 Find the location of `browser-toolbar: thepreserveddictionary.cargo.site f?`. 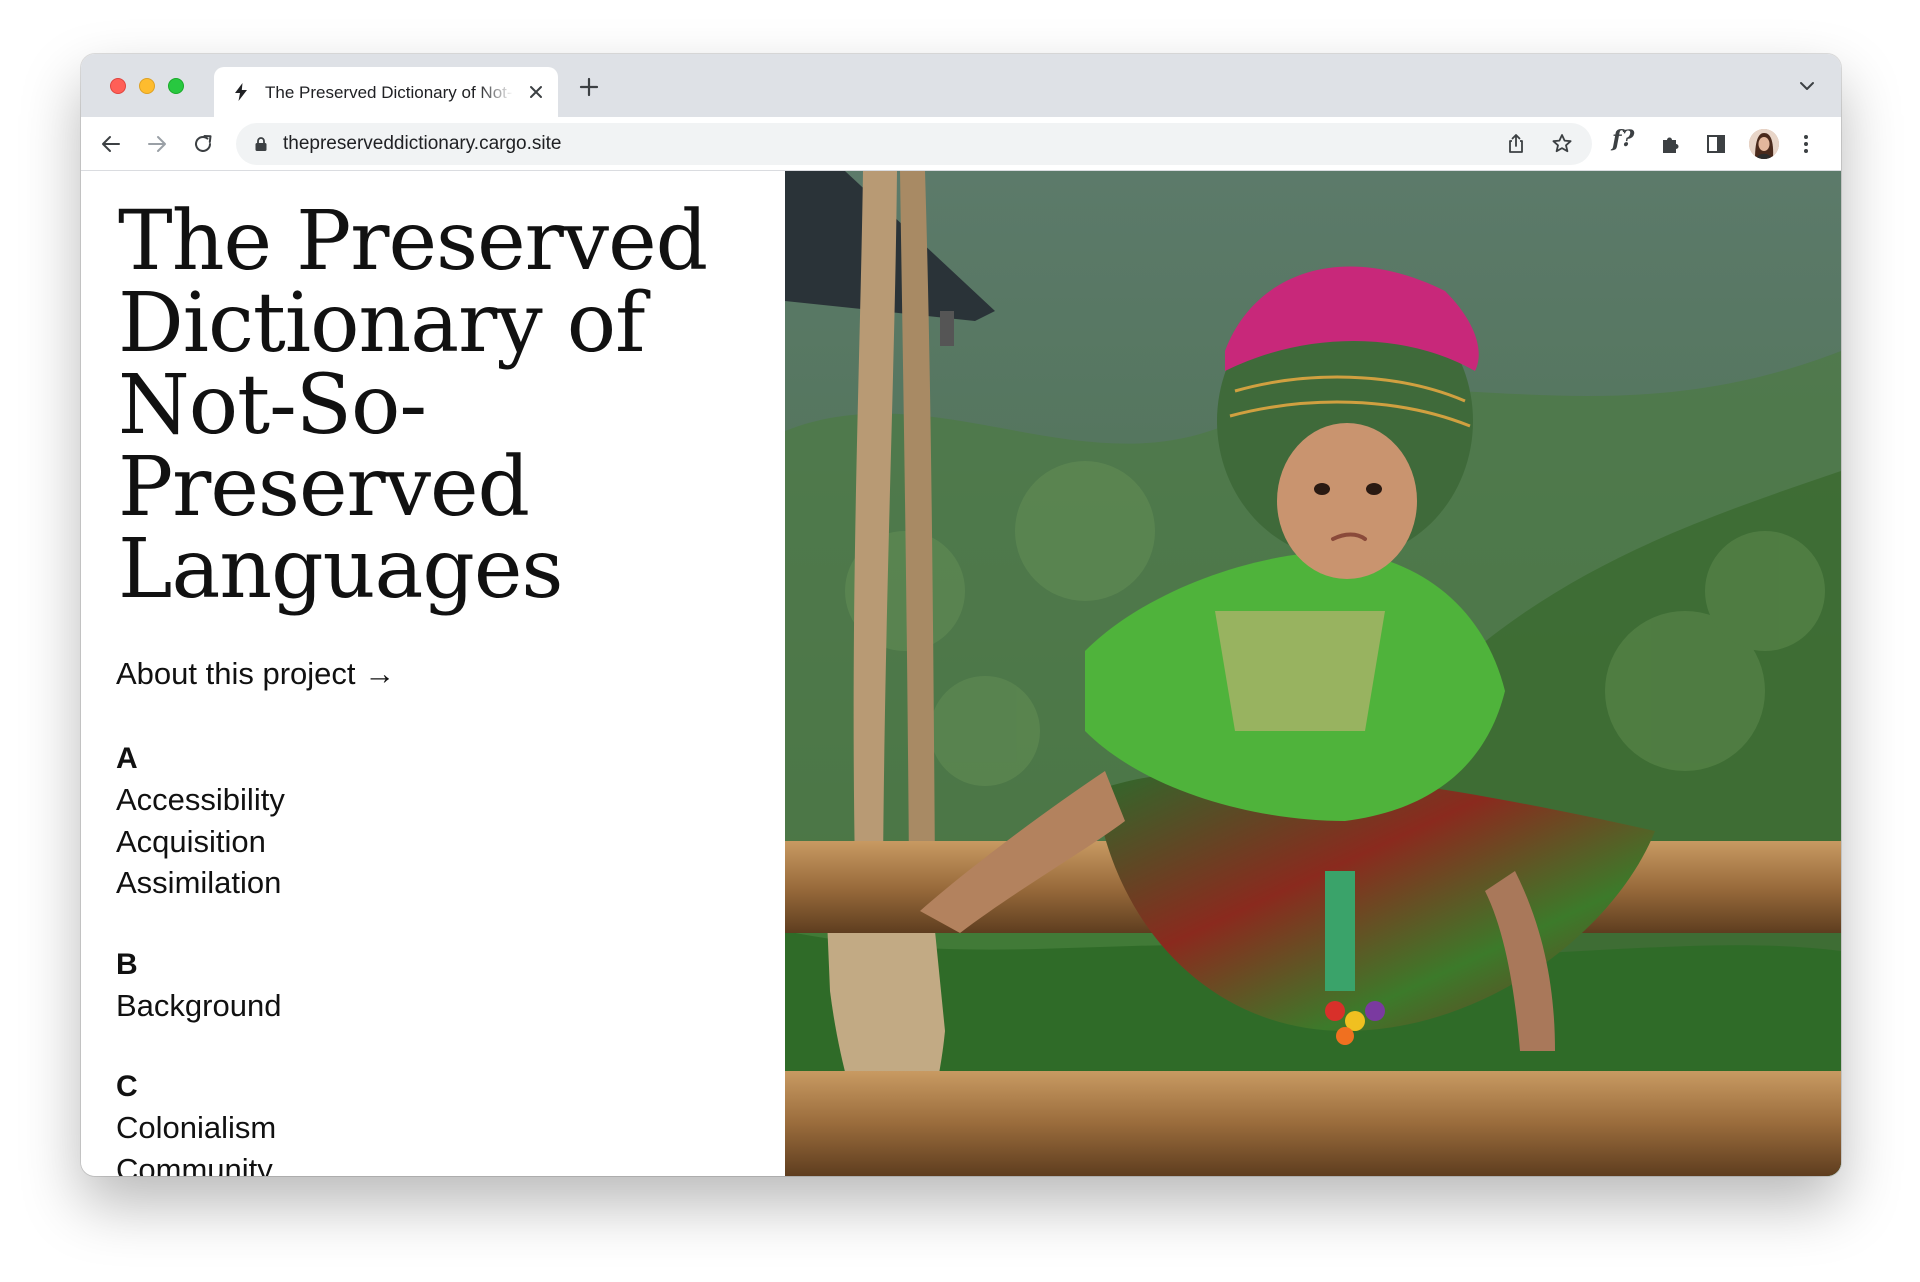

browser-toolbar: thepreserveddictionary.cargo.site f? is located at coordinates (961, 144).